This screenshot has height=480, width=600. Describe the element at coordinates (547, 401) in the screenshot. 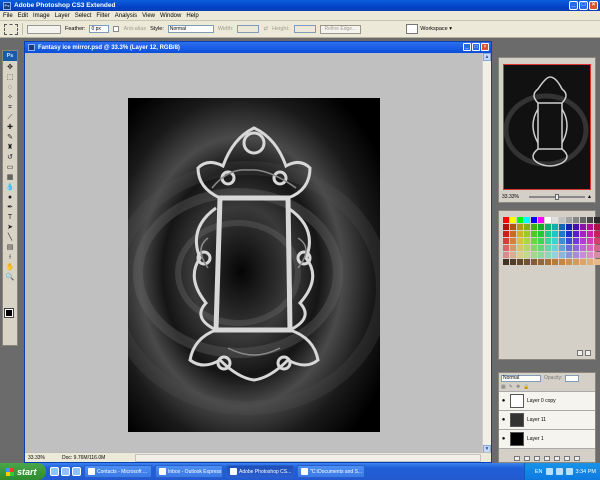

I see `layer-row: ● Layer 0 copy` at that location.